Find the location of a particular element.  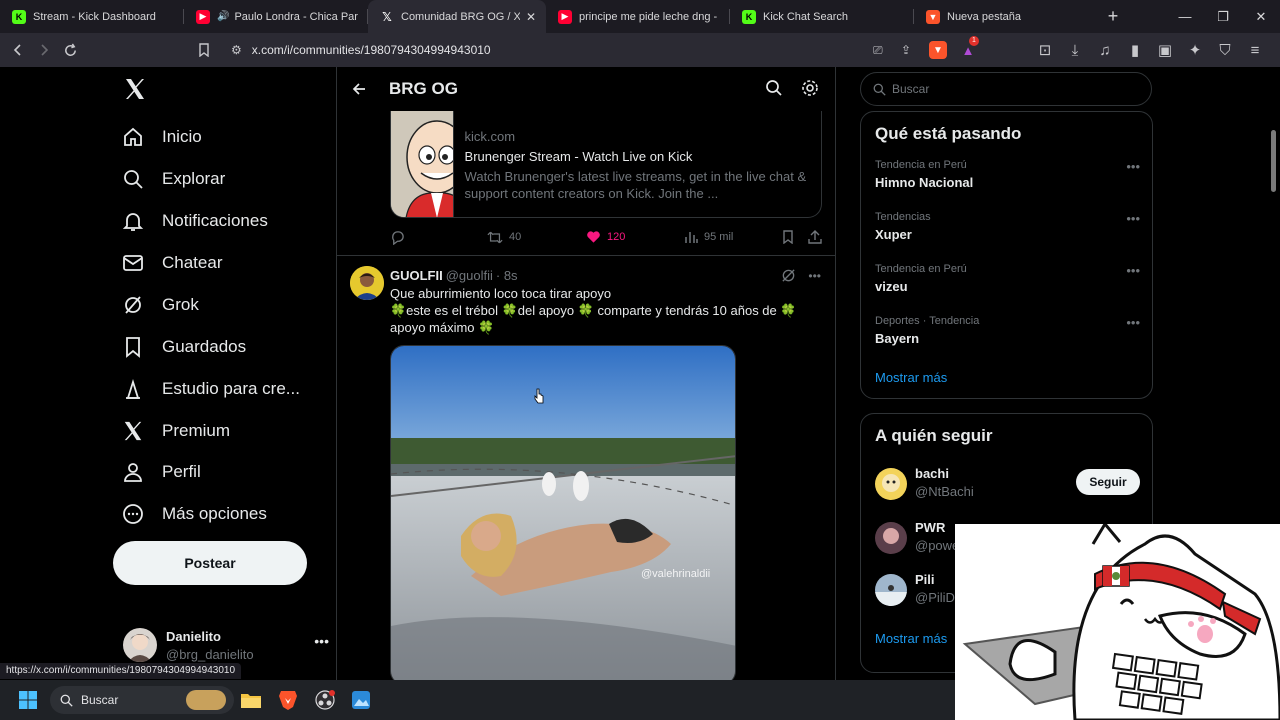

brave-shields-icon: ▼ is located at coordinates (938, 50).